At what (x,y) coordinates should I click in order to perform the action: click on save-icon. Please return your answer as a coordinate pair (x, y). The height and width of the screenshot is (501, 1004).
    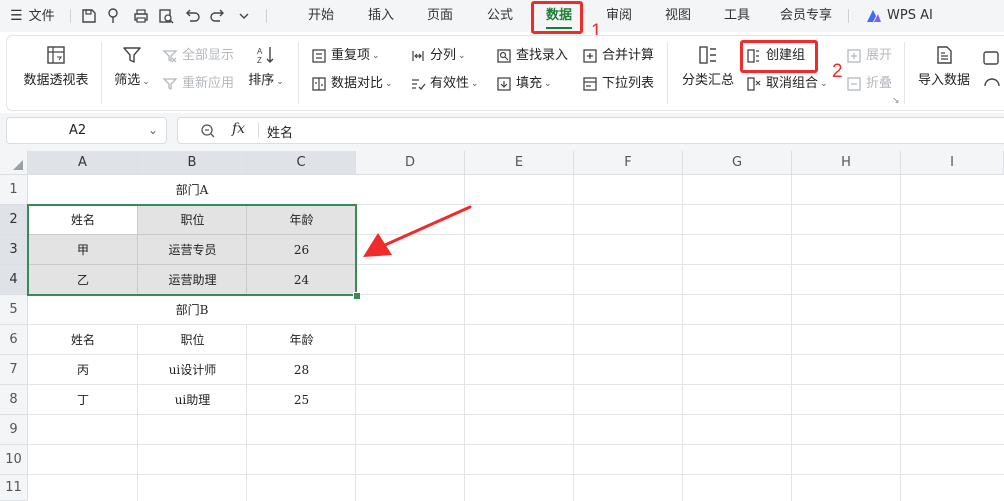
    Looking at the image, I should click on (89, 16).